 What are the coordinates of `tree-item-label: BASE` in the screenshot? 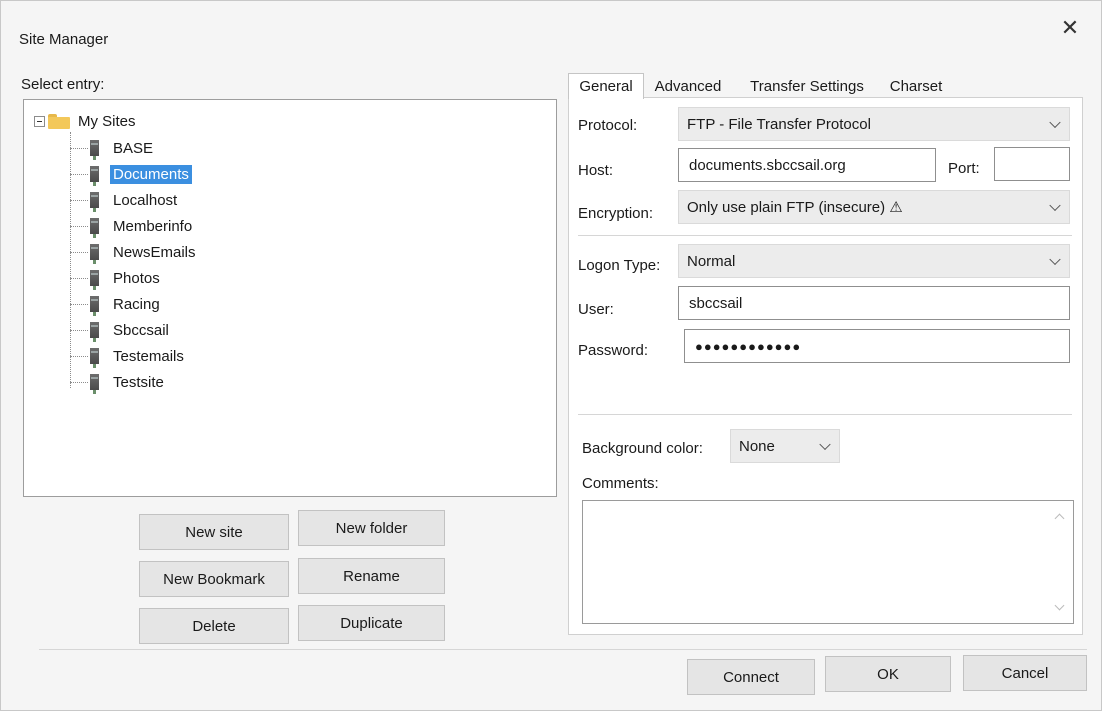 It's located at (133, 148).